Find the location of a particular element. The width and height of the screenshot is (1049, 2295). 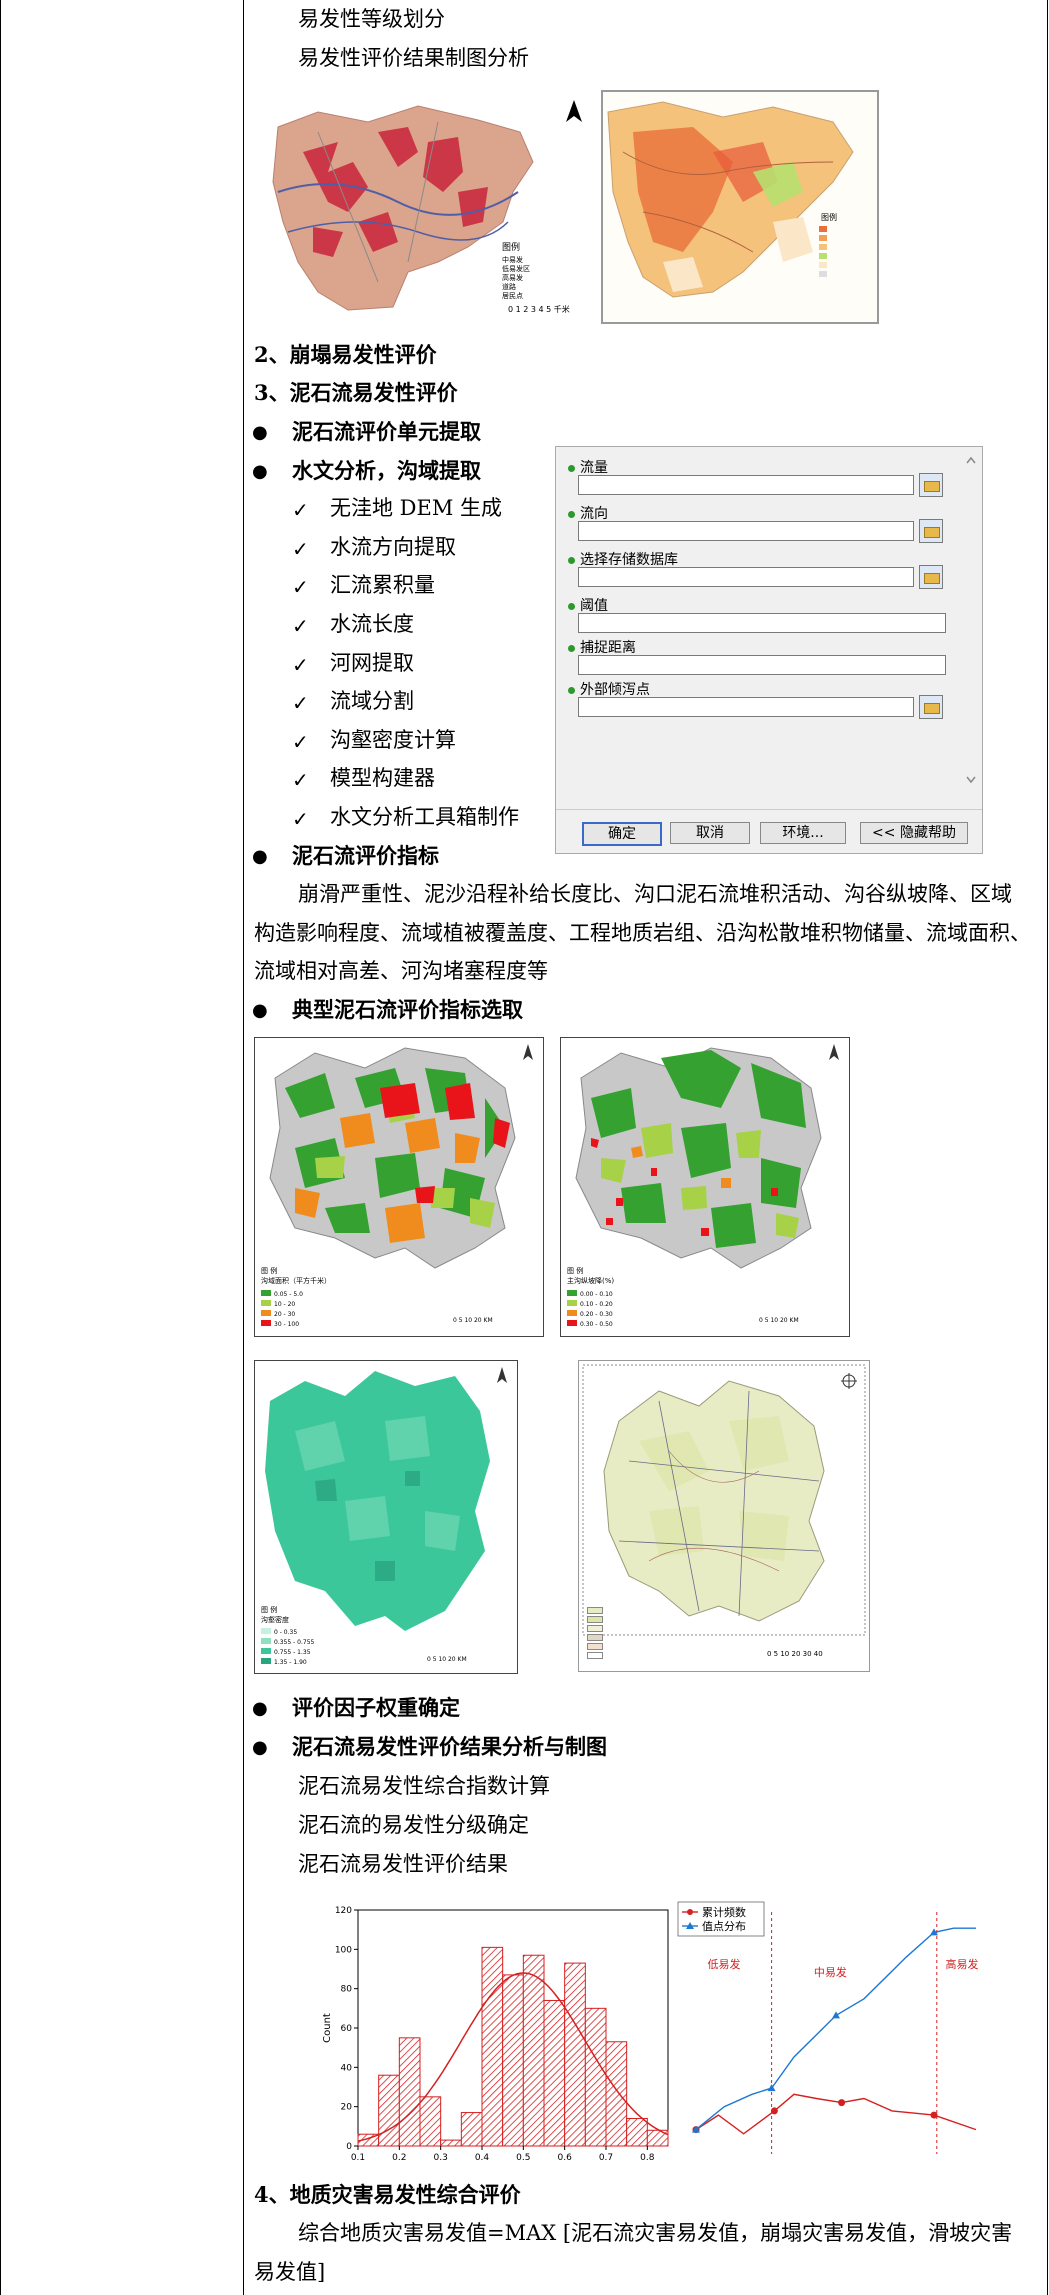

heading-collapse: 2、崩塌易发性评价 is located at coordinates (345, 354).